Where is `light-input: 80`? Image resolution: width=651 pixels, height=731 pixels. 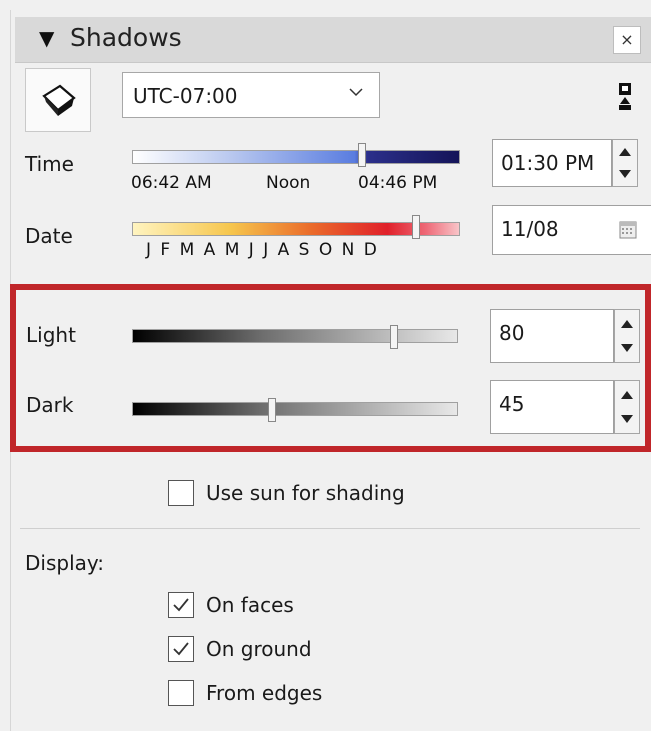 light-input: 80 is located at coordinates (552, 336).